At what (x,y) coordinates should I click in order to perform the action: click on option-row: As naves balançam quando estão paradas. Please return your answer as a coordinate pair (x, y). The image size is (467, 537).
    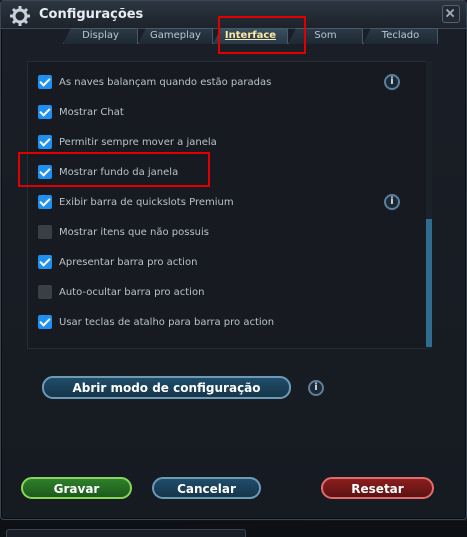
    Looking at the image, I should click on (154, 82).